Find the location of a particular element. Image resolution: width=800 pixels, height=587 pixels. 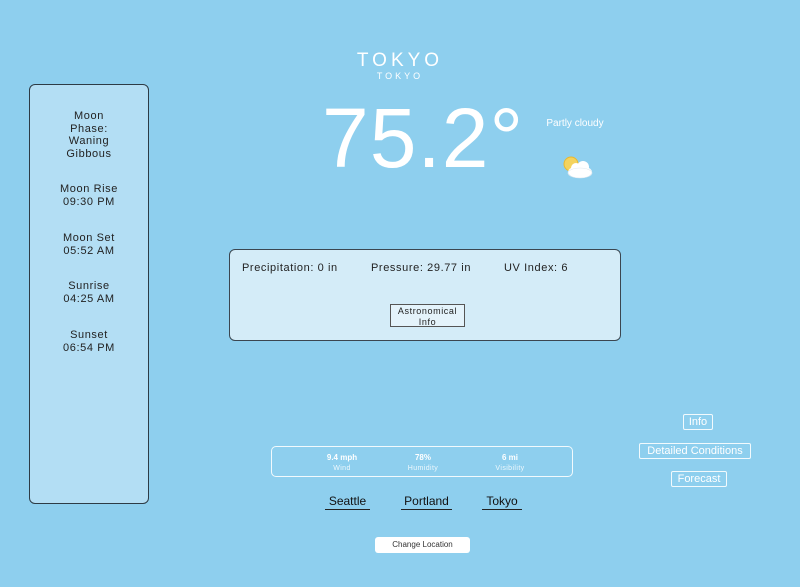

moon-rise: Moon Rise 09:30 PM is located at coordinates (89, 195).